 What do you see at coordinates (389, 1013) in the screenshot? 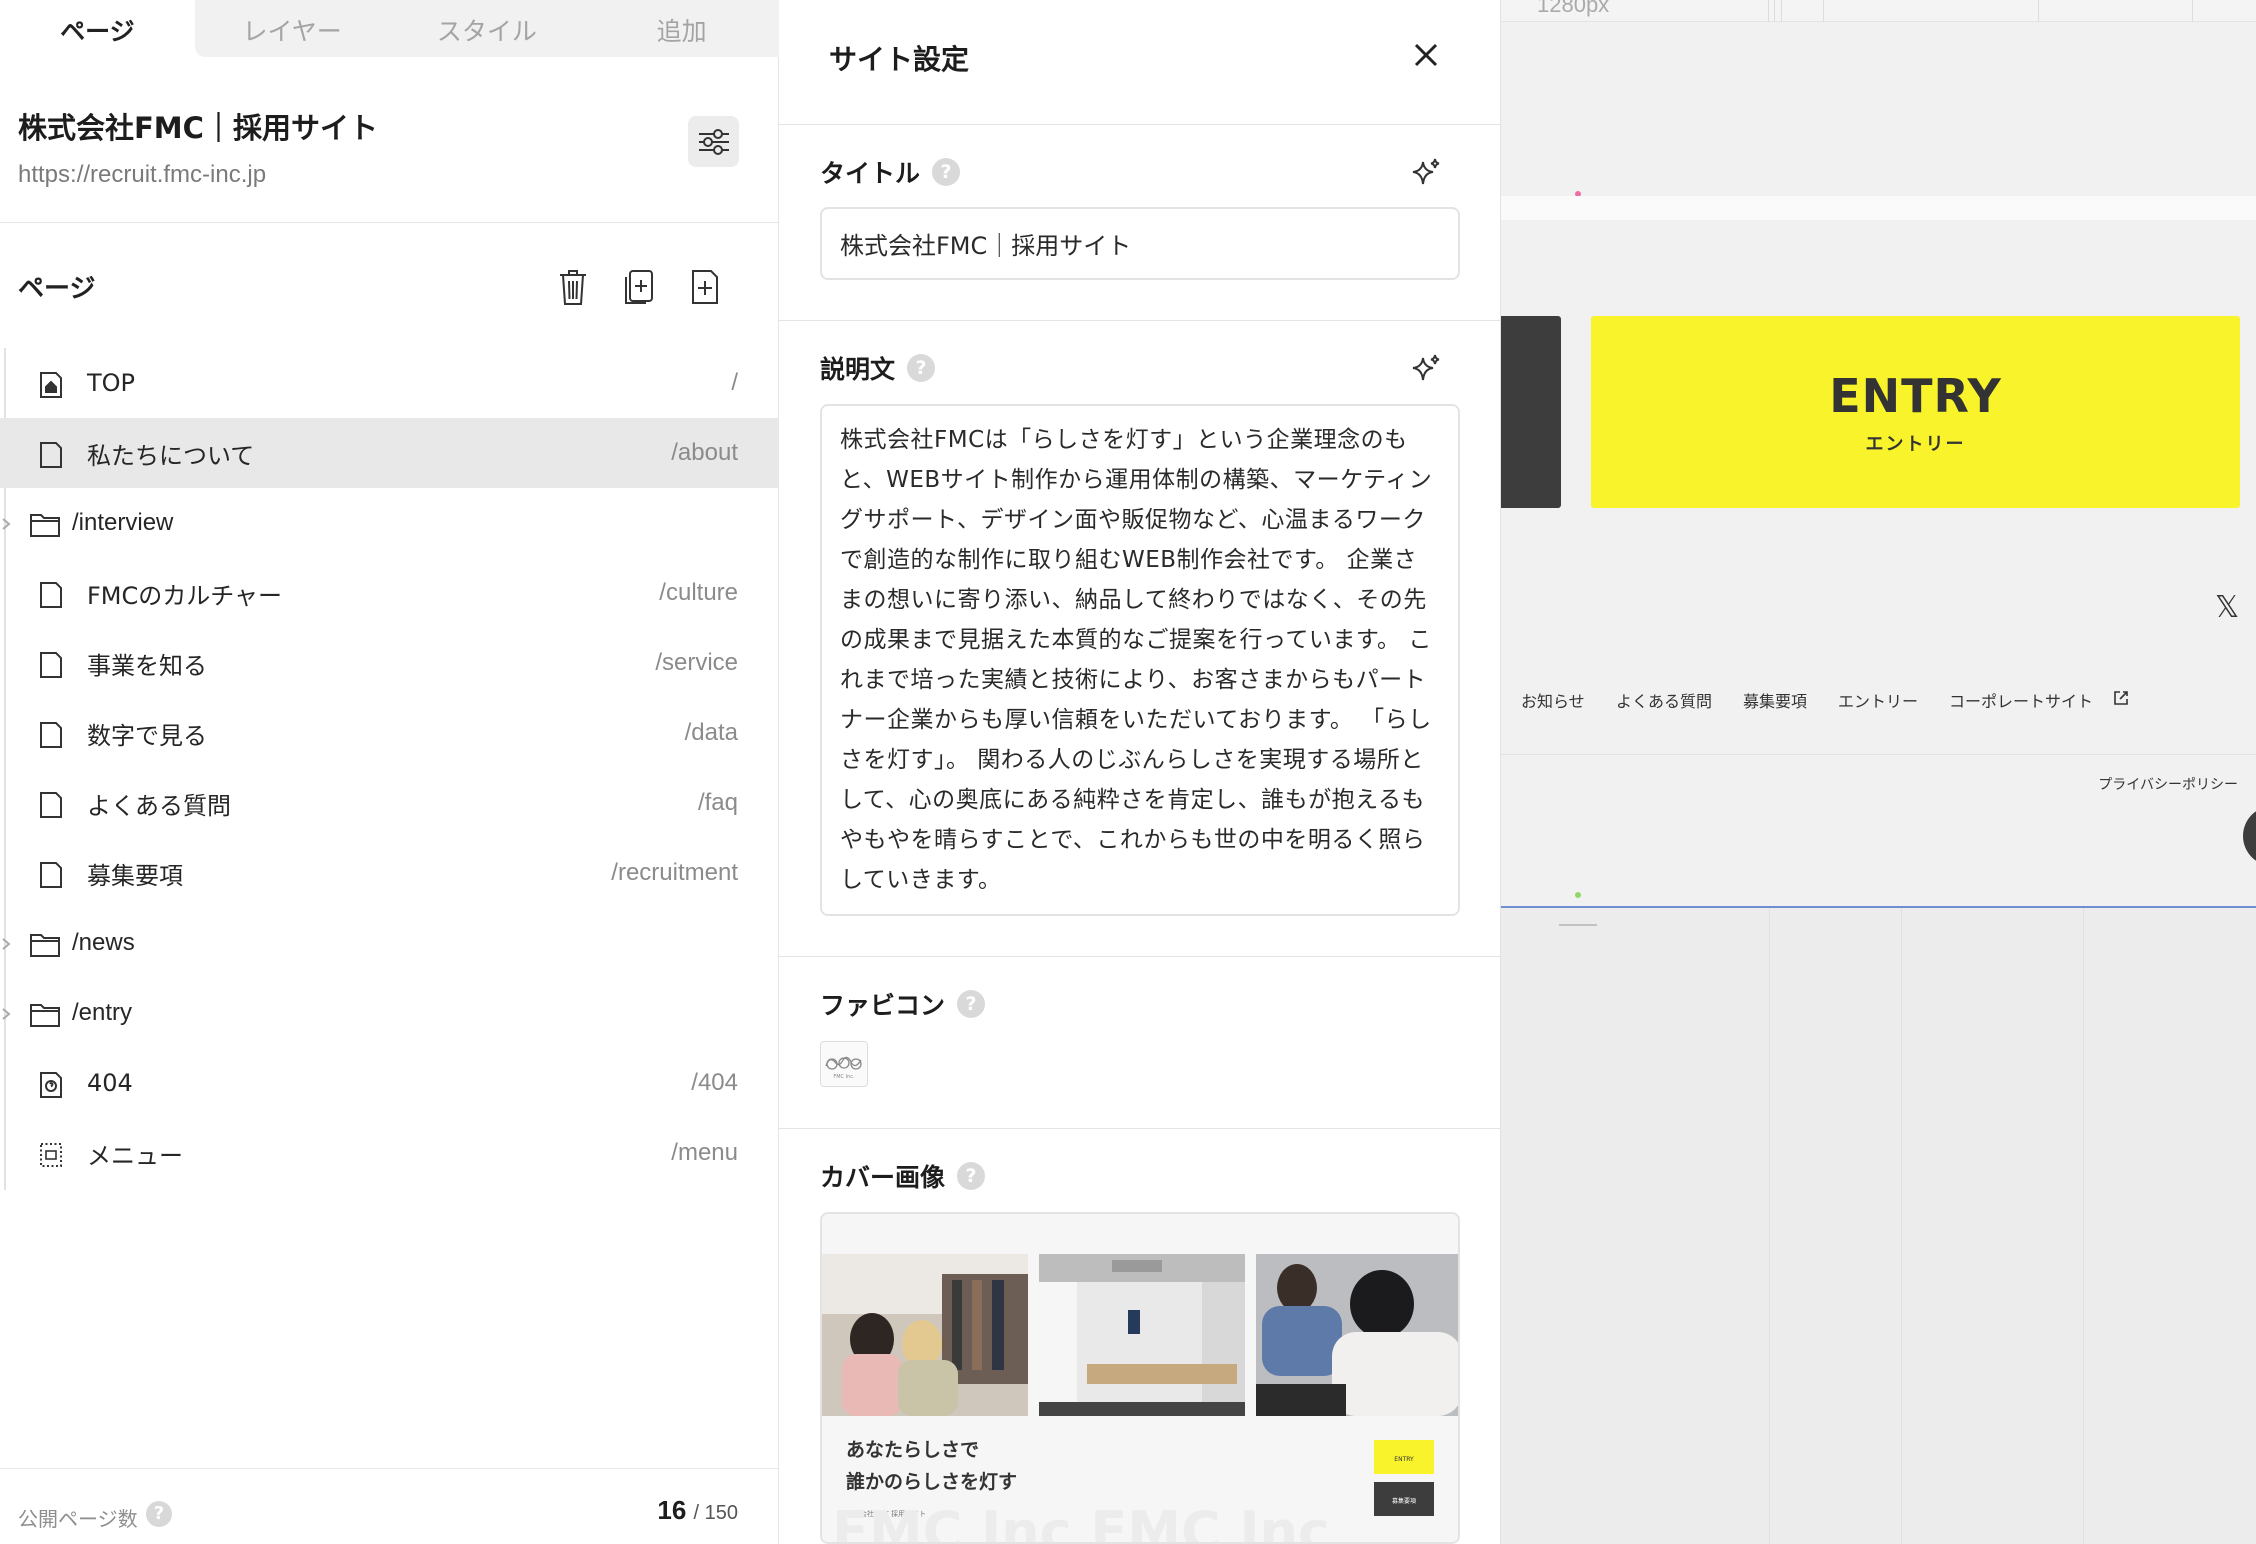
I see `folder-row-entry: /entry` at bounding box center [389, 1013].